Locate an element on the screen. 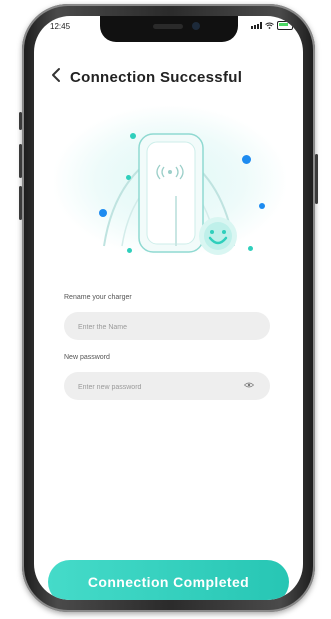  mute-switch is located at coordinates (20, 121).